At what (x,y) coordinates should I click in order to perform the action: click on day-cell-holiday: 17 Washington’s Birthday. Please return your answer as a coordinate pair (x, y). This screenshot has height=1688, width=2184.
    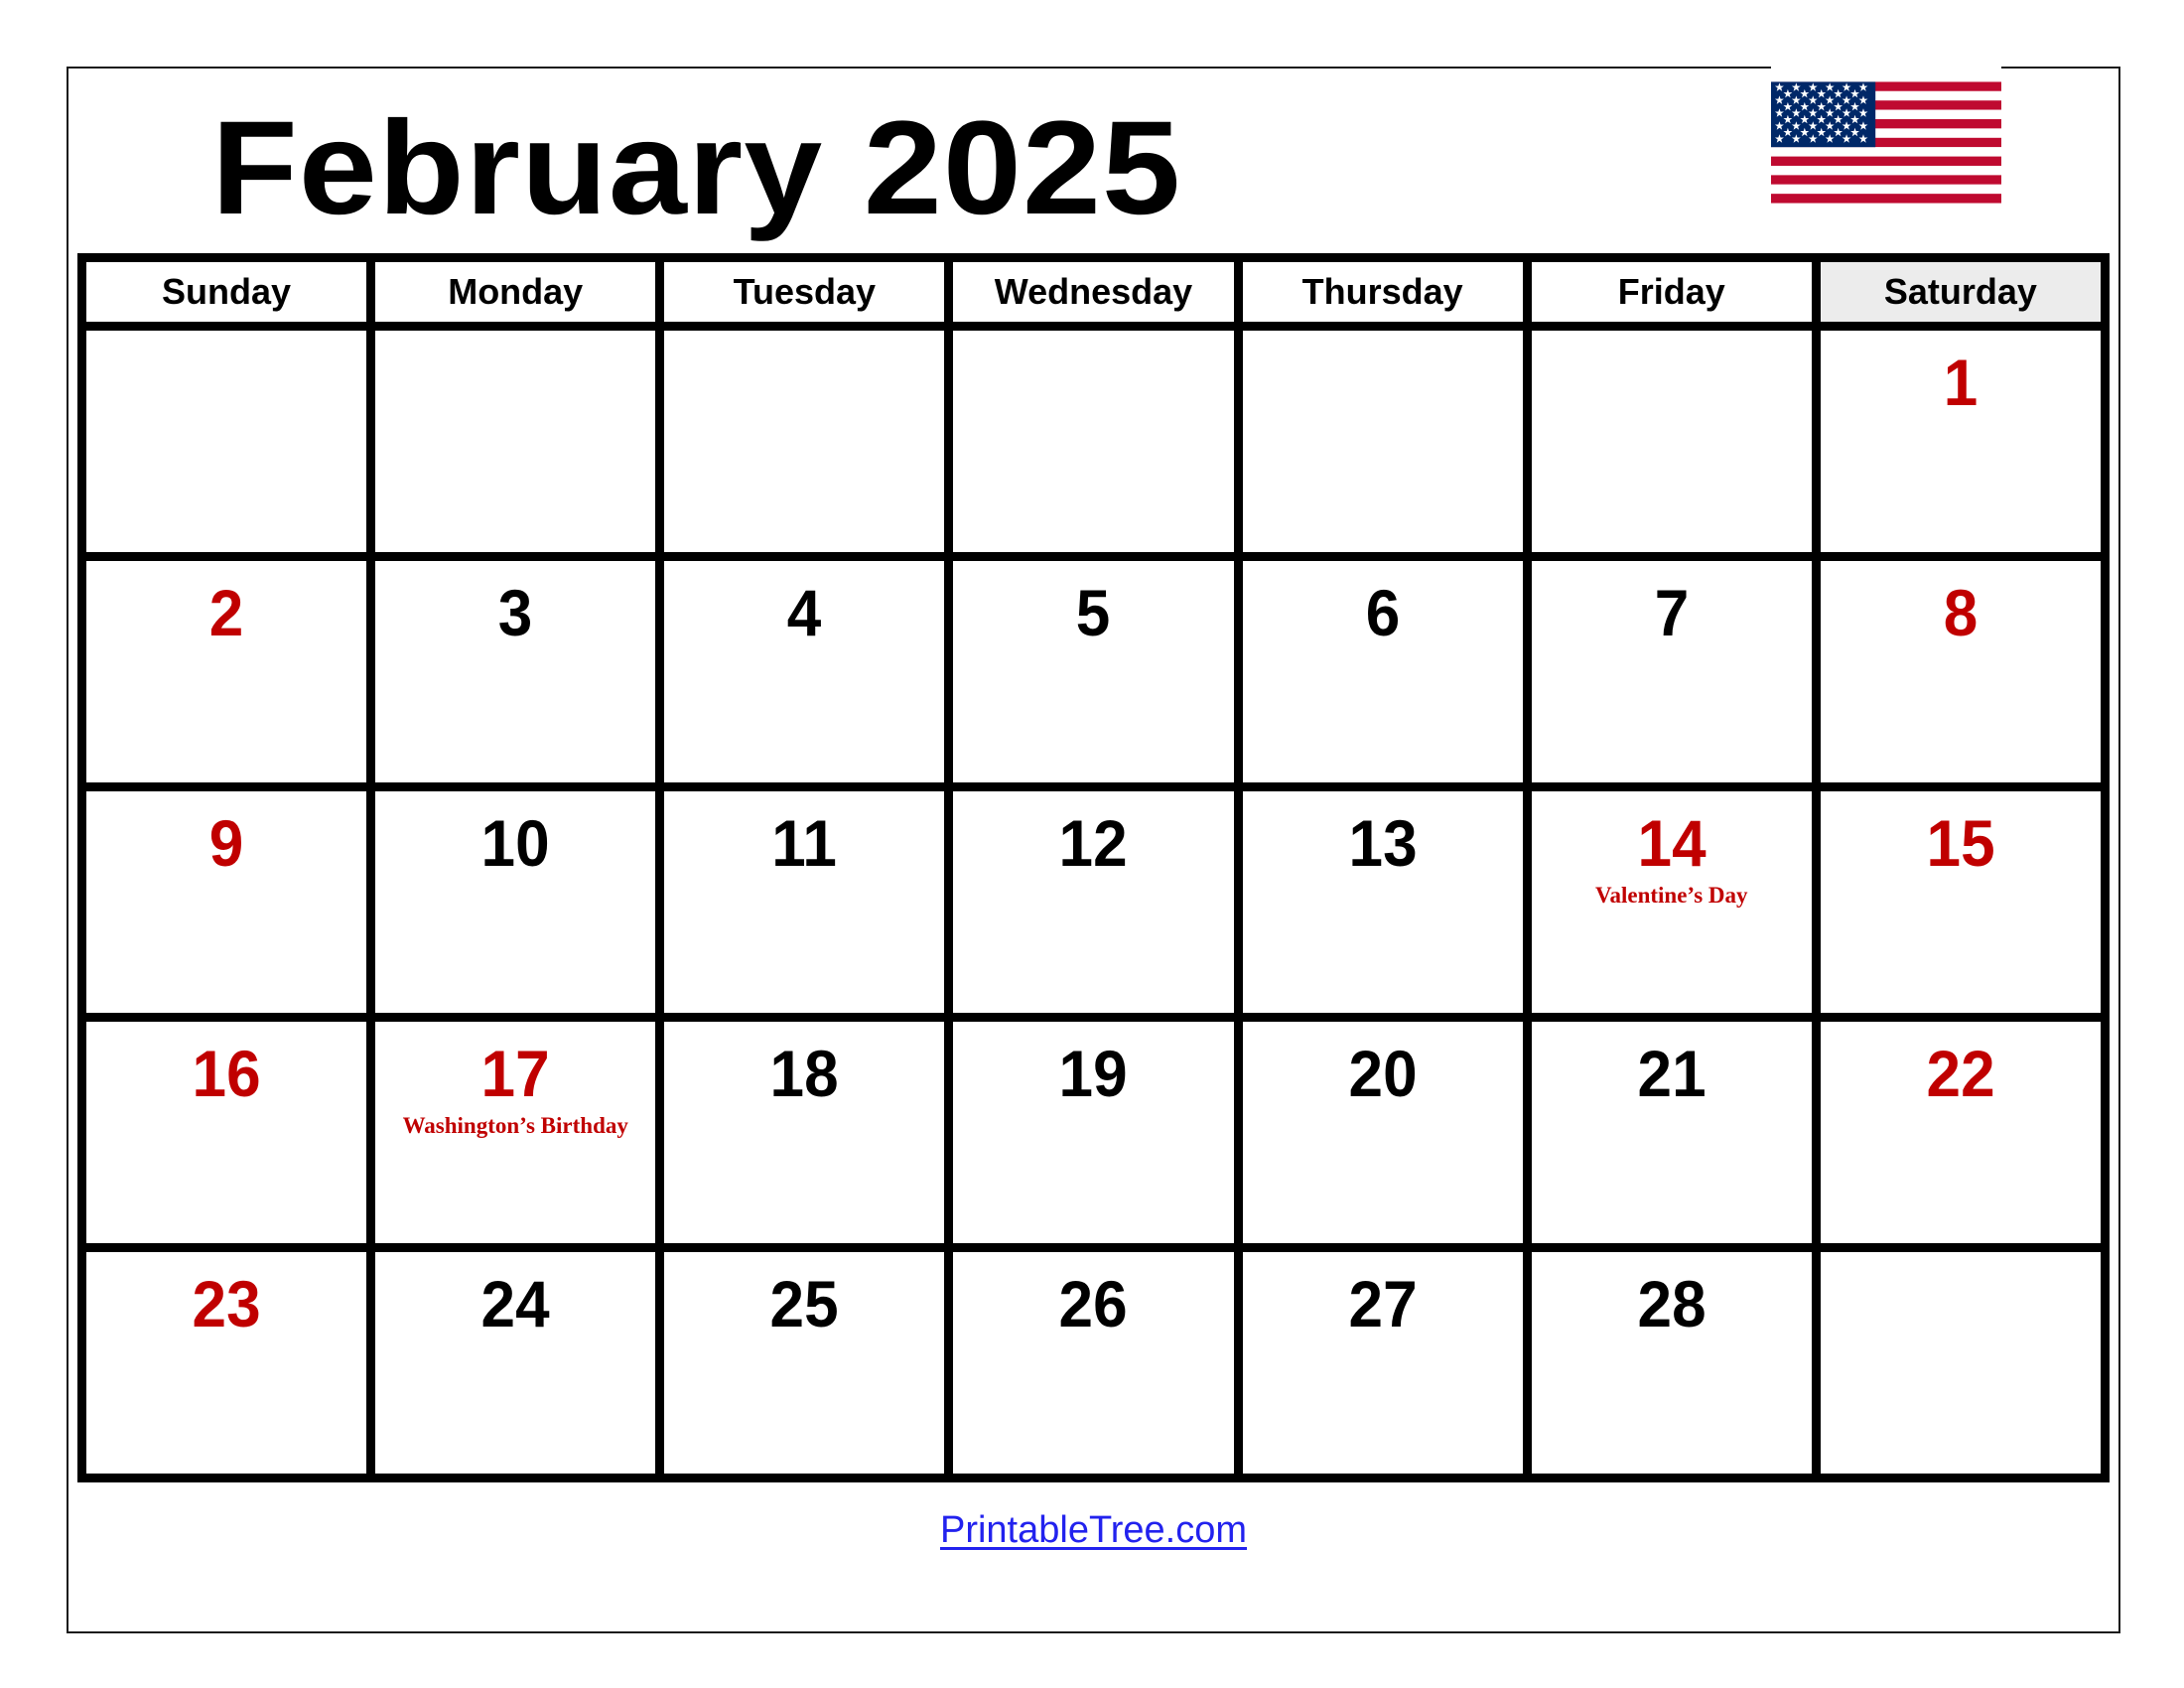
    Looking at the image, I should click on (520, 1137).